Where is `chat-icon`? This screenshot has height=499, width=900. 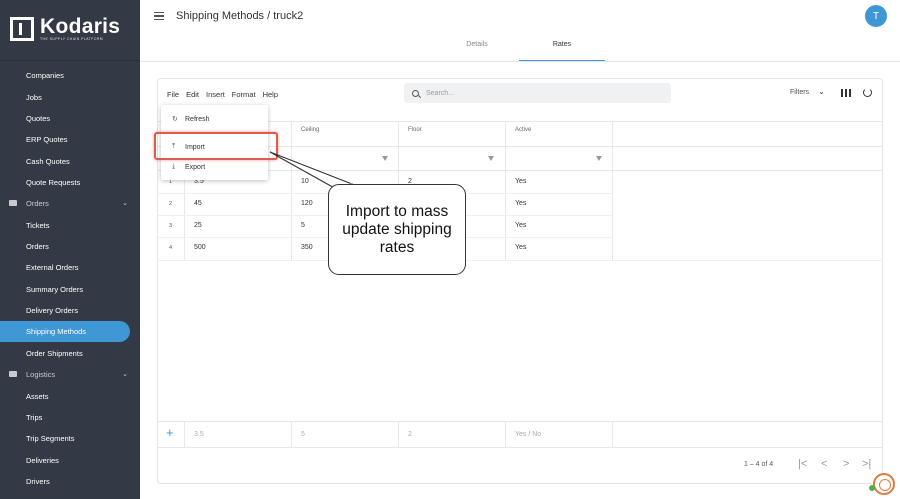
chat-icon is located at coordinates (884, 484).